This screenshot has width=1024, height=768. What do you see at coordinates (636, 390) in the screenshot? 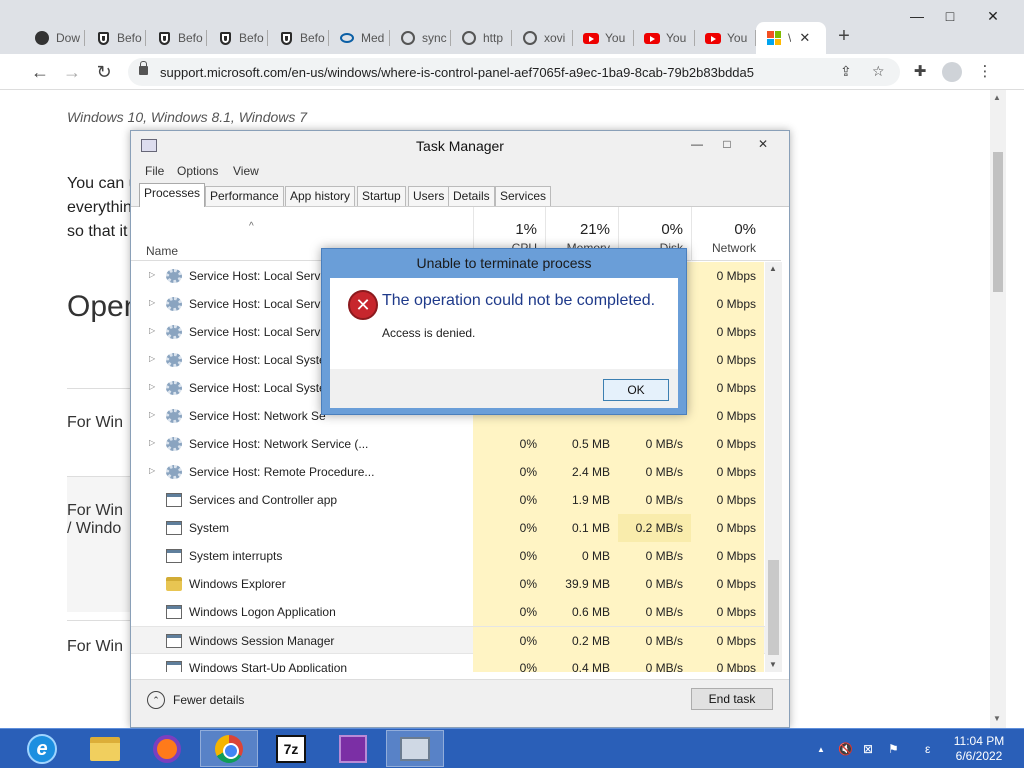
I see `ok-button: OK` at bounding box center [636, 390].